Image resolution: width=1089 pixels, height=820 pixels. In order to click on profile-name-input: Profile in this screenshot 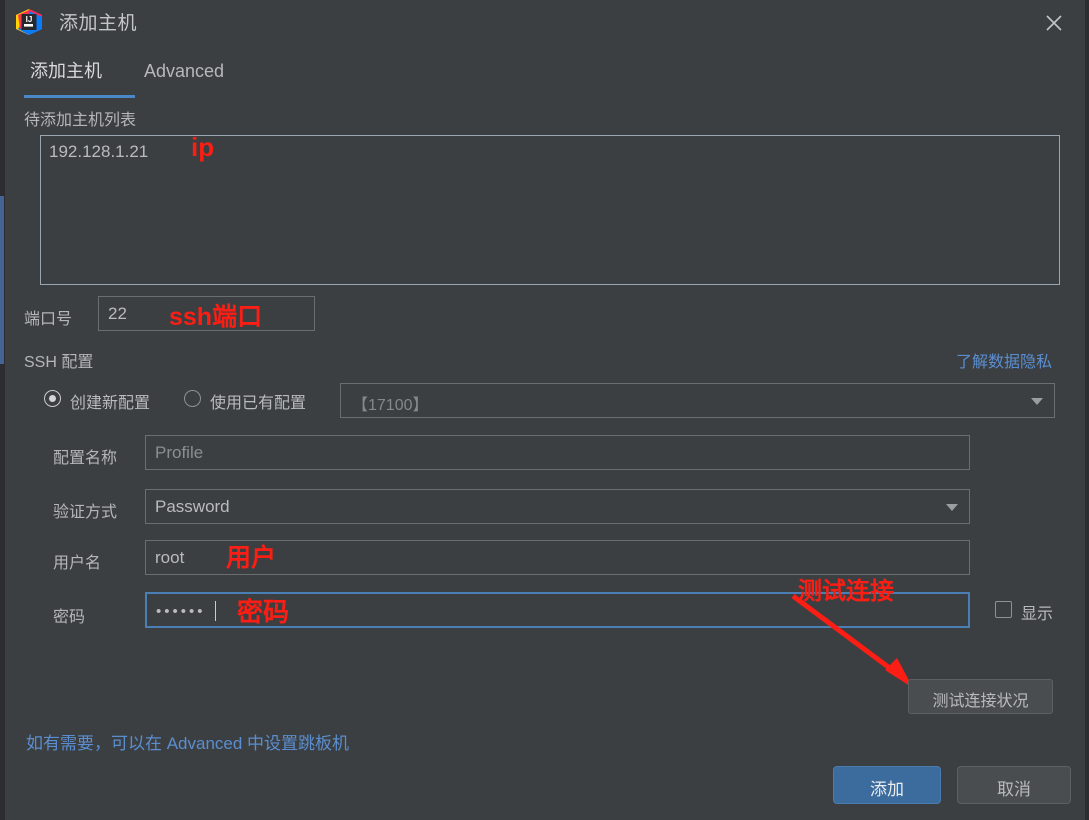, I will do `click(557, 452)`.